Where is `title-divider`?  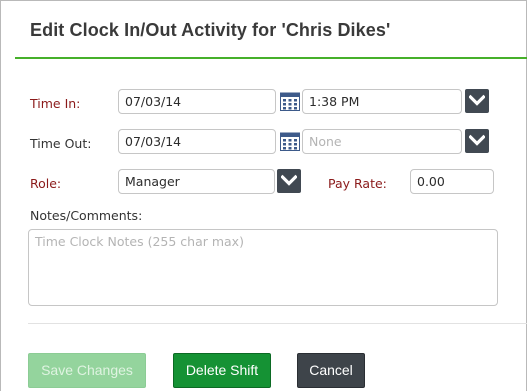 title-divider is located at coordinates (271, 58).